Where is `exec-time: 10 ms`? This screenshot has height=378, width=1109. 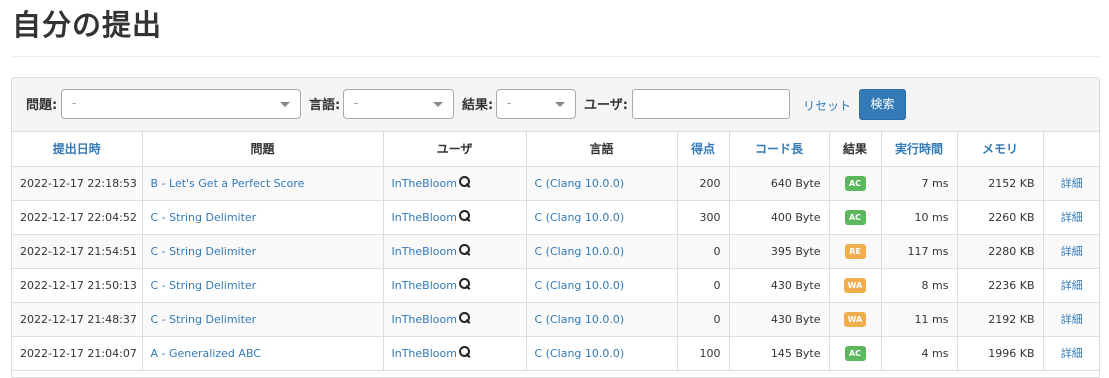 exec-time: 10 ms is located at coordinates (919, 217).